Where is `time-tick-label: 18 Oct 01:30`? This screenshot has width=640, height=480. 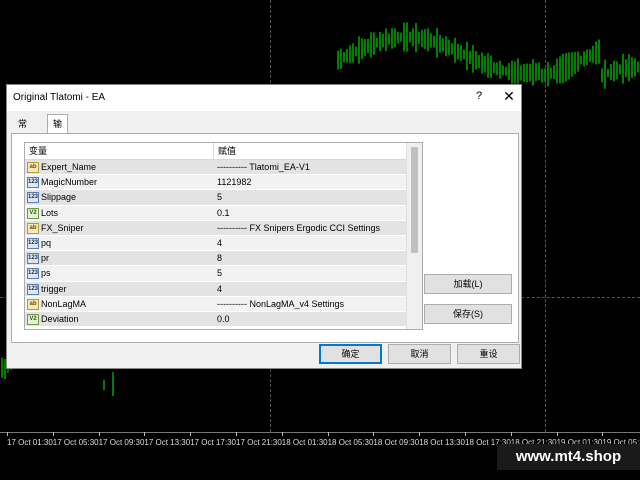
time-tick-label: 18 Oct 01:30 is located at coordinates (304, 442).